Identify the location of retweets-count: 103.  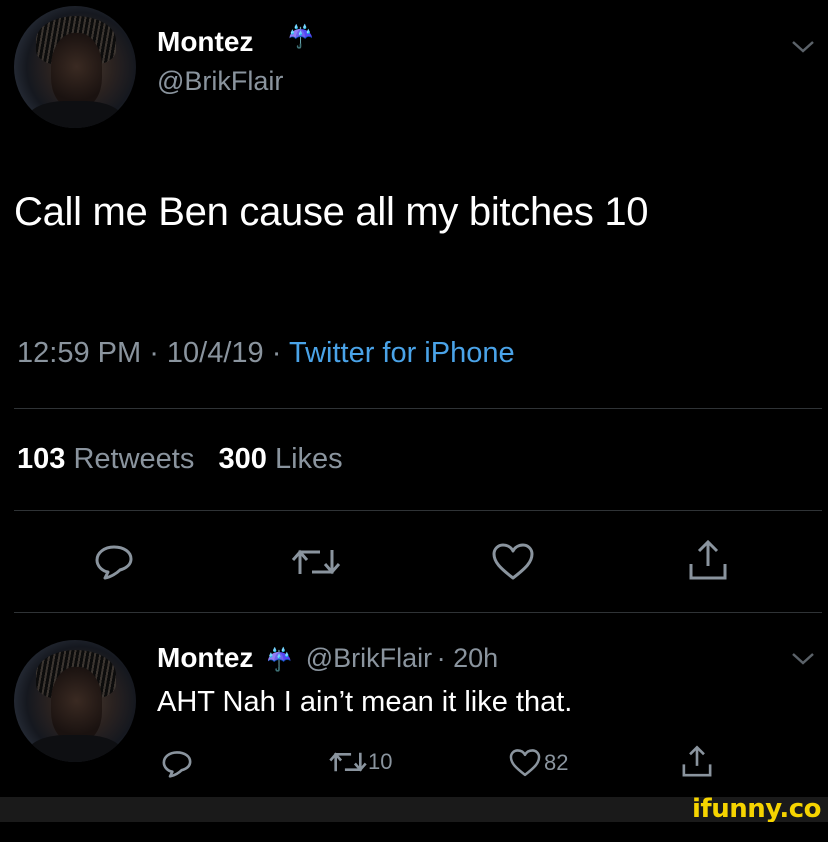
(41, 459).